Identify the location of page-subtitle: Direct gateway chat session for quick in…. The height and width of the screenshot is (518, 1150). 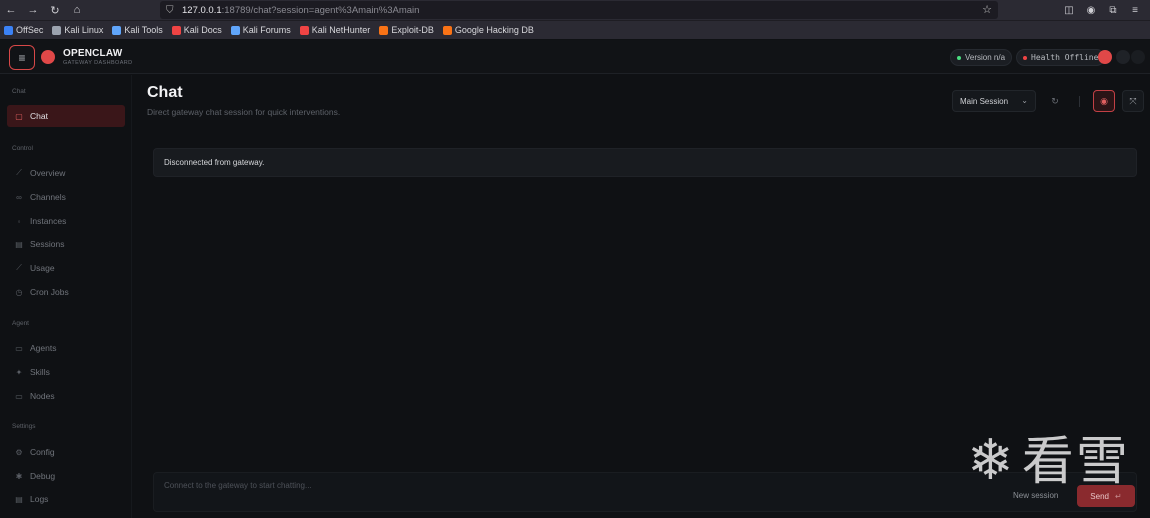
(244, 112).